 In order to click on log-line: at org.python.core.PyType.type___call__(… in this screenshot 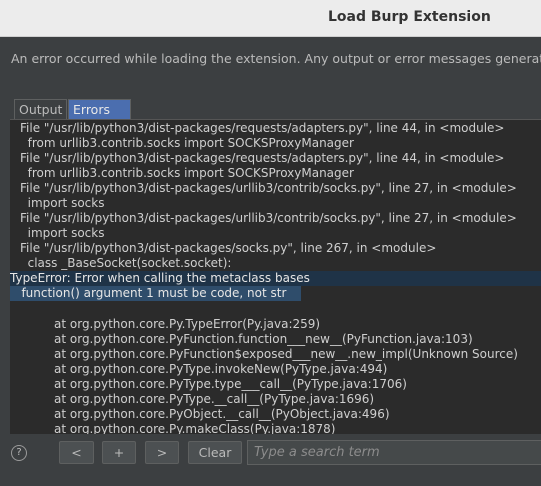, I will do `click(230, 384)`.